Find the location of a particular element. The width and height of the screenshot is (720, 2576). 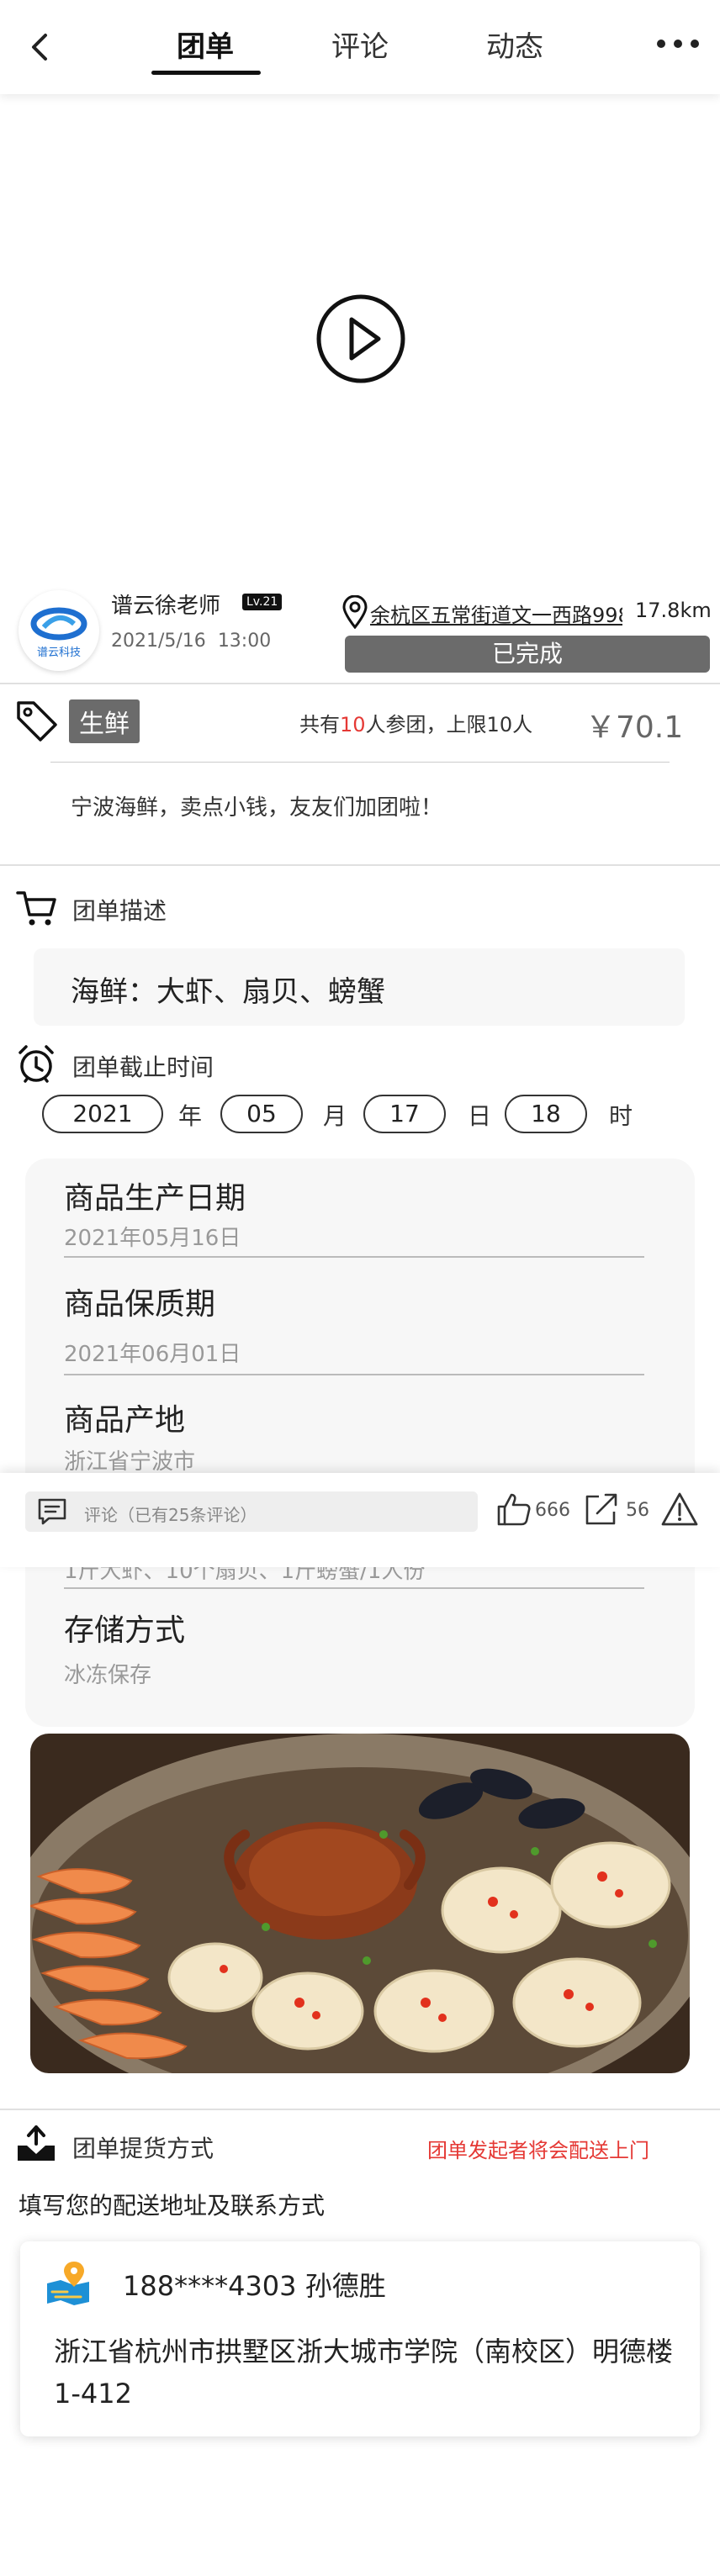

back-icon is located at coordinates (40, 47).